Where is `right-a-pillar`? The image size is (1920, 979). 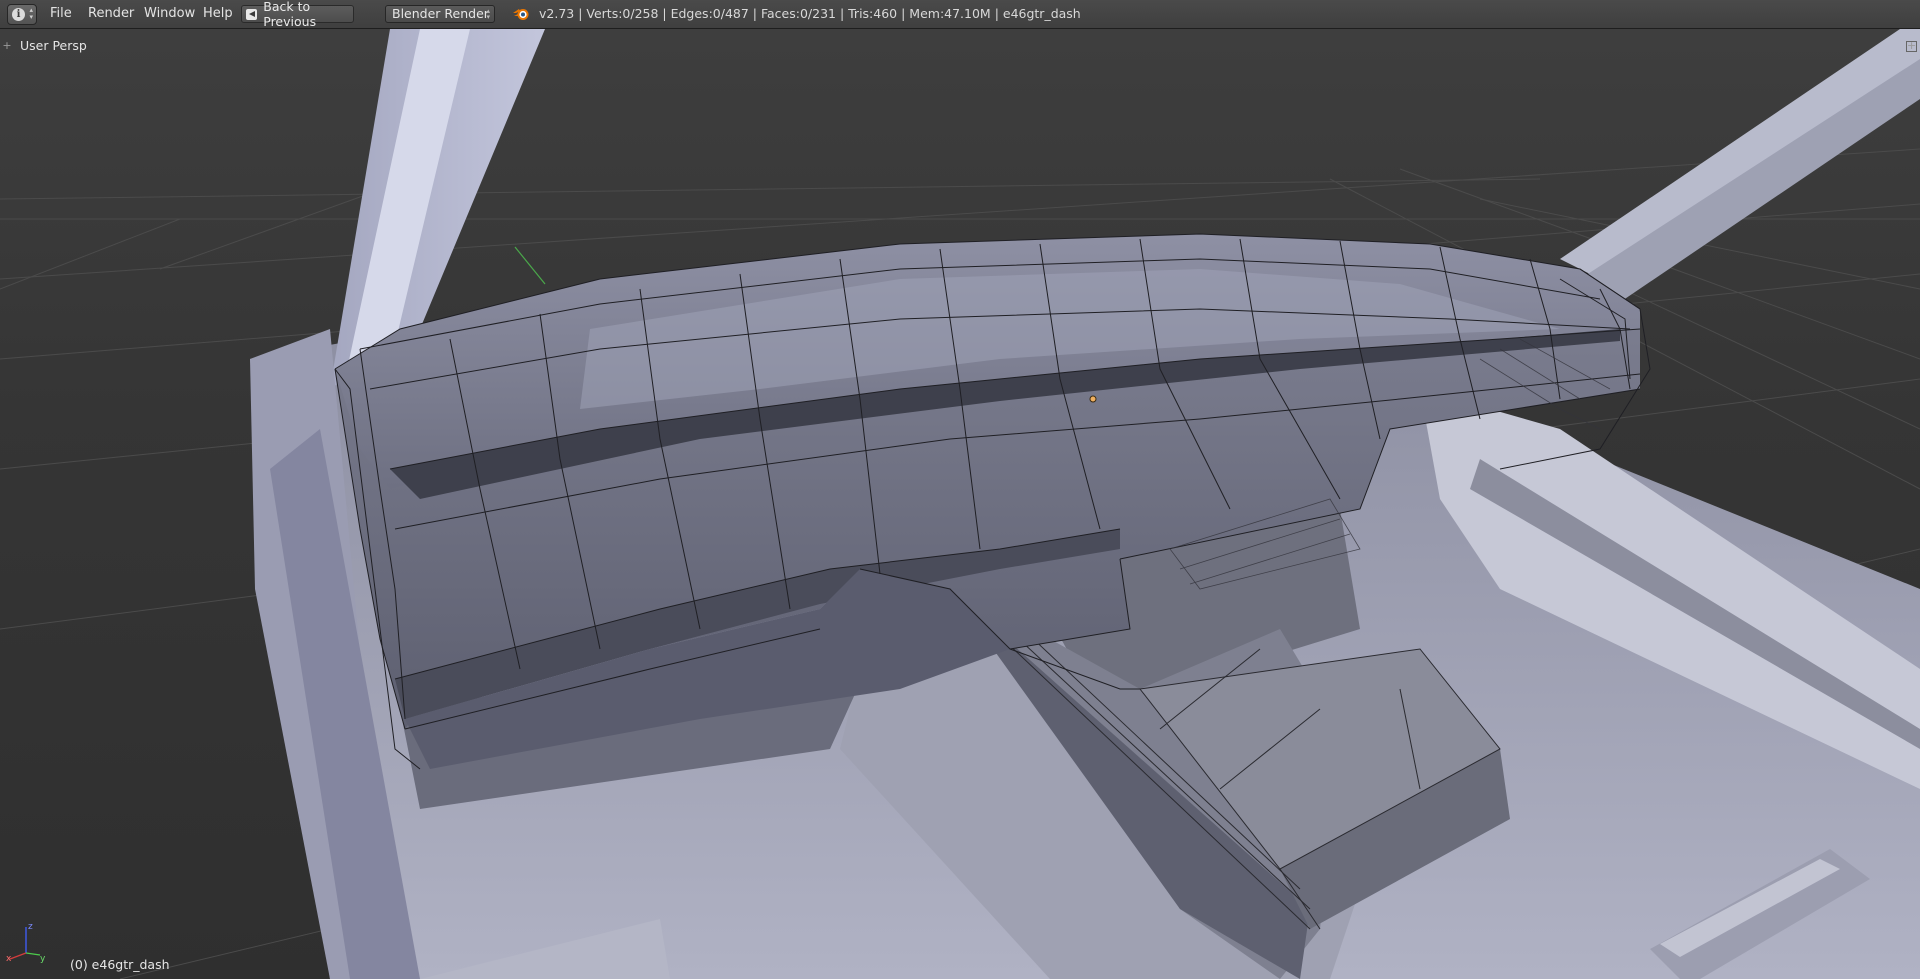 right-a-pillar is located at coordinates (1740, 159).